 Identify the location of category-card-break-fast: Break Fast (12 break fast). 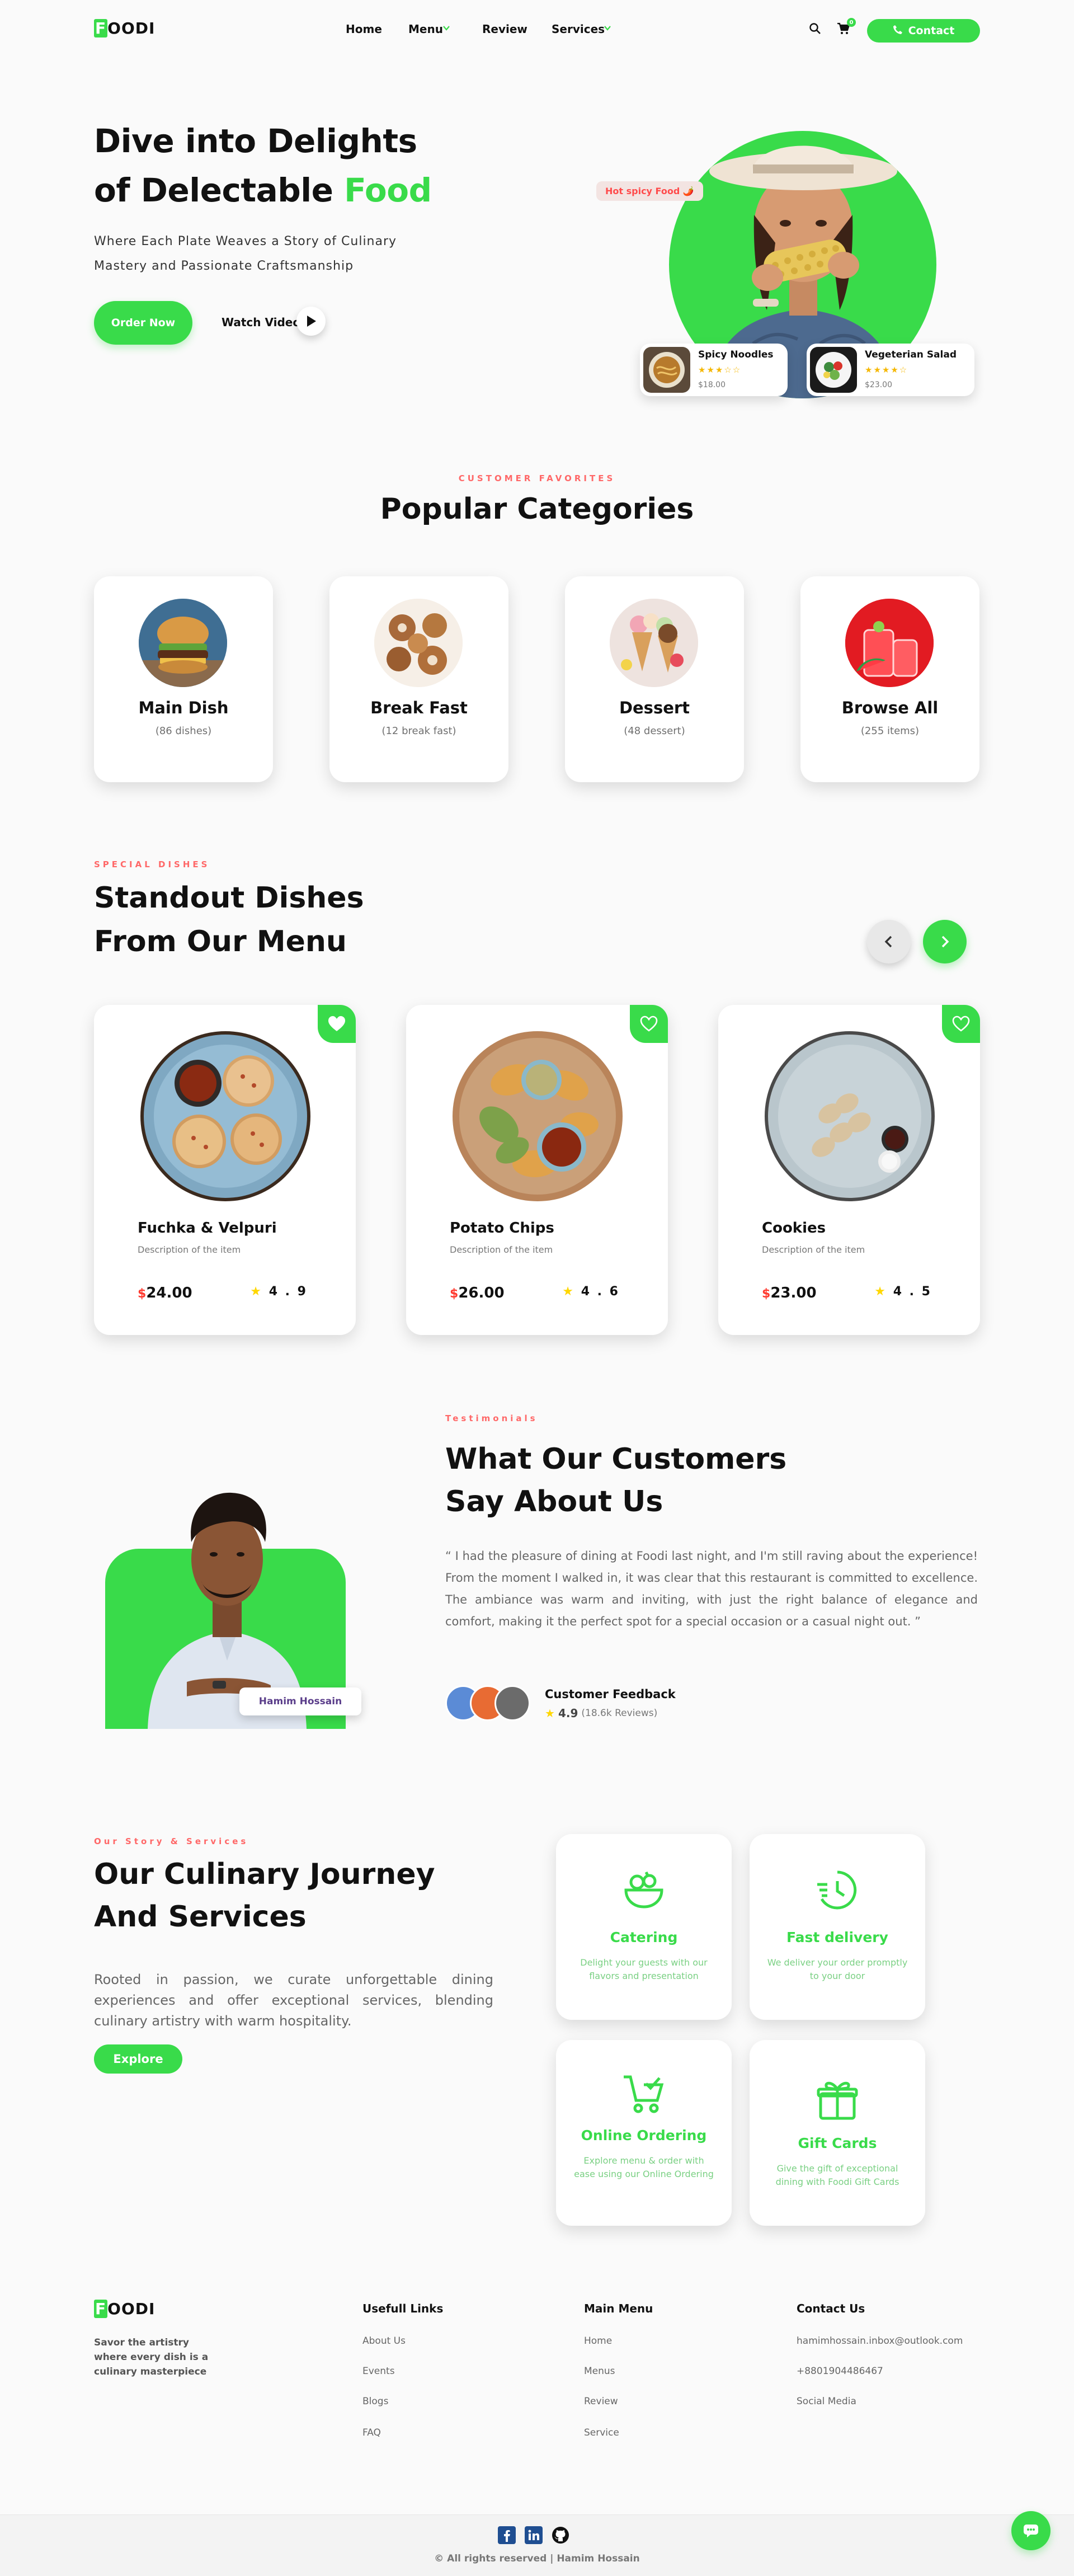
(418, 679).